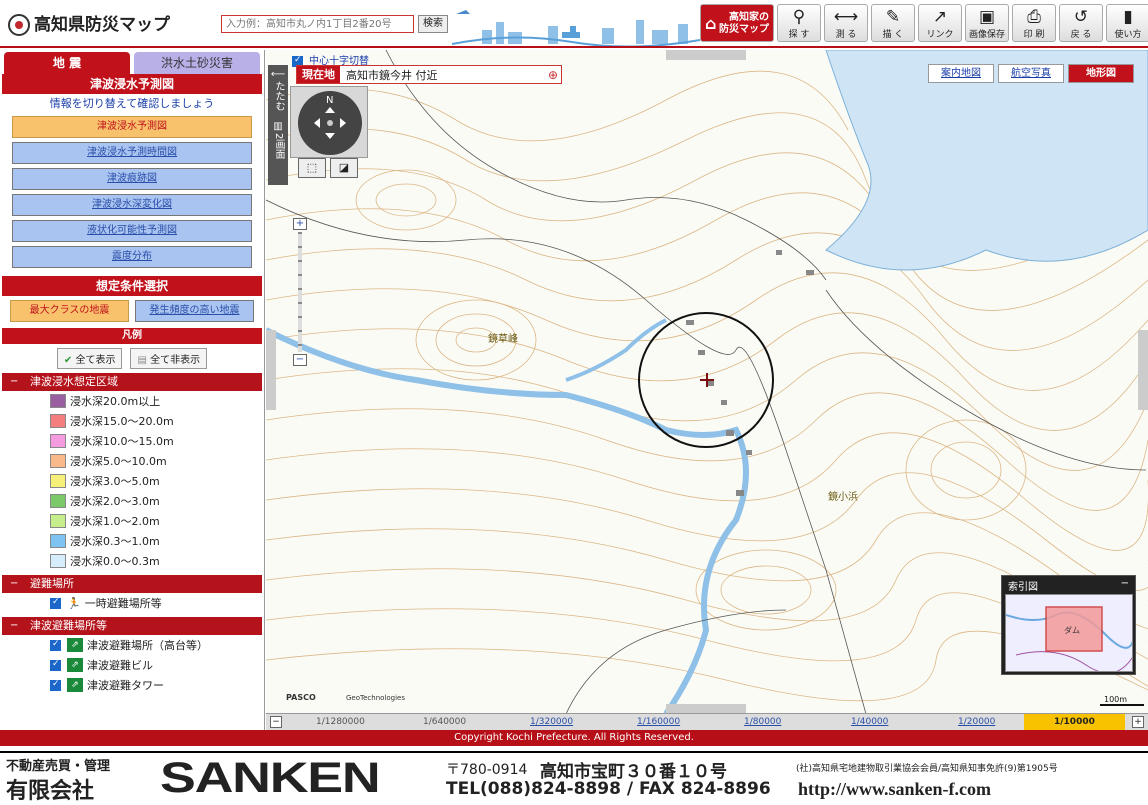  I want to click on pan-up-handle, so click(706, 55).